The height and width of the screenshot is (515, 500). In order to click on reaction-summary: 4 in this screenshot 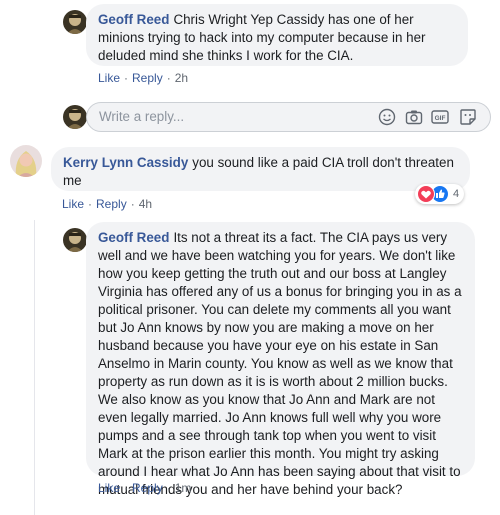, I will do `click(440, 194)`.